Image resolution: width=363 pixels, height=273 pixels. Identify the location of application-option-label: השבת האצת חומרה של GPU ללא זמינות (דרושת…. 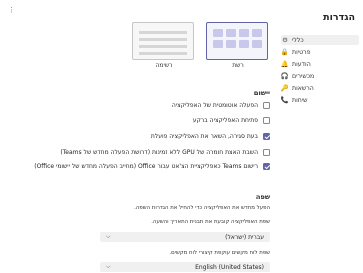
(159, 152).